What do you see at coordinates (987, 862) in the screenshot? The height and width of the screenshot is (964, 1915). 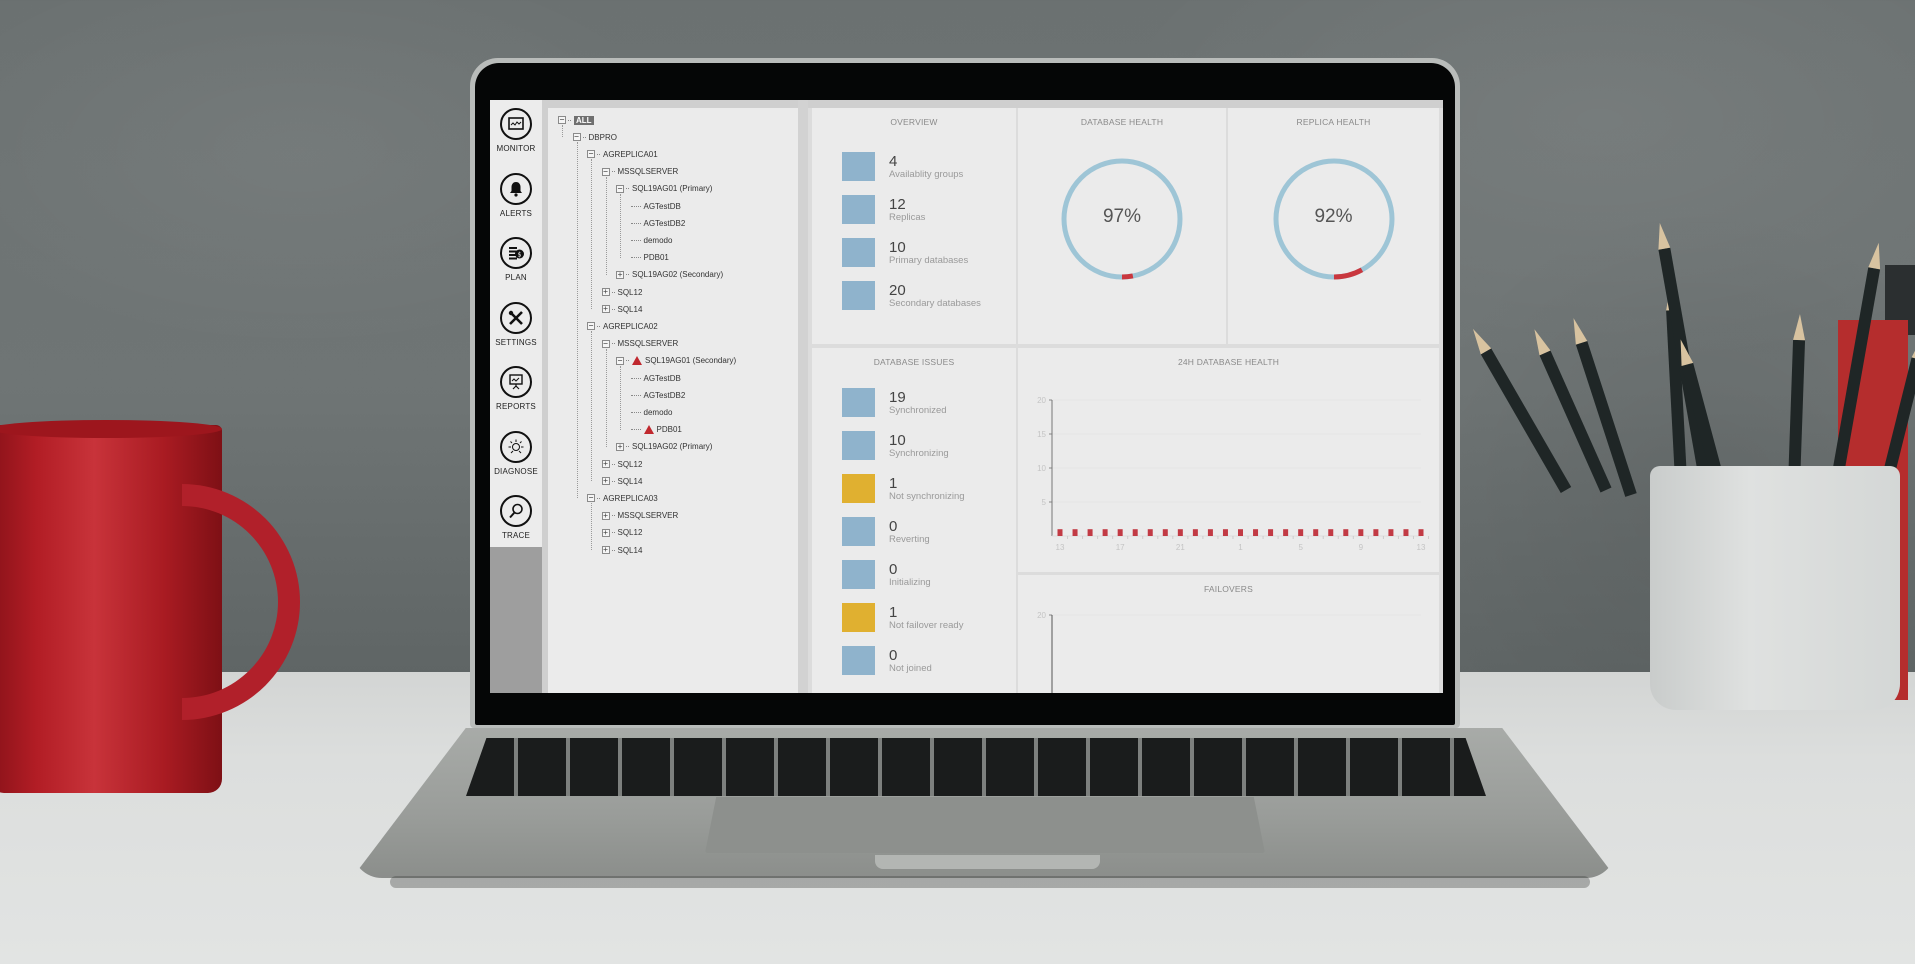 I see `laptop-lid-notch` at bounding box center [987, 862].